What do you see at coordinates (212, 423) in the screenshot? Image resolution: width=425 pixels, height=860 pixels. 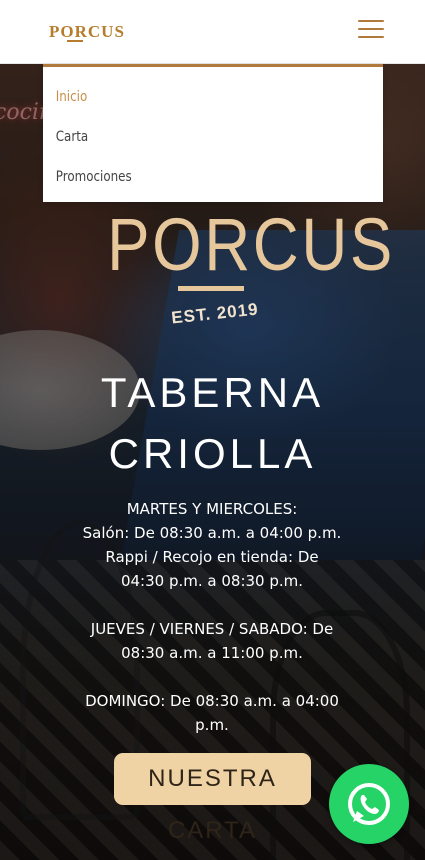 I see `page-title: TABERNA CRIOLLA` at bounding box center [212, 423].